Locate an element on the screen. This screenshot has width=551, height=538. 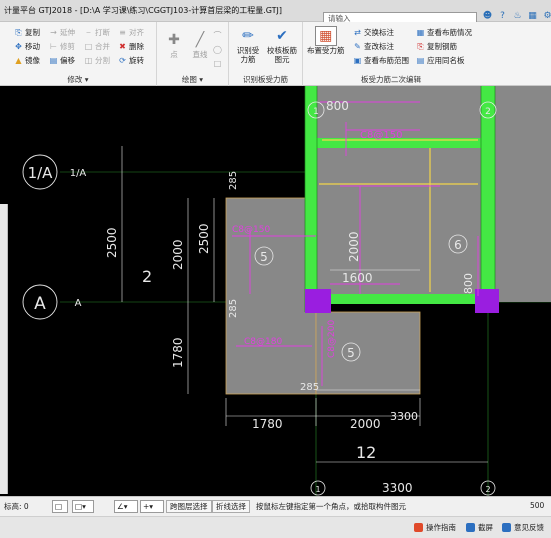
trim-button: ⊢ 修剪 is located at coordinates (62, 46).